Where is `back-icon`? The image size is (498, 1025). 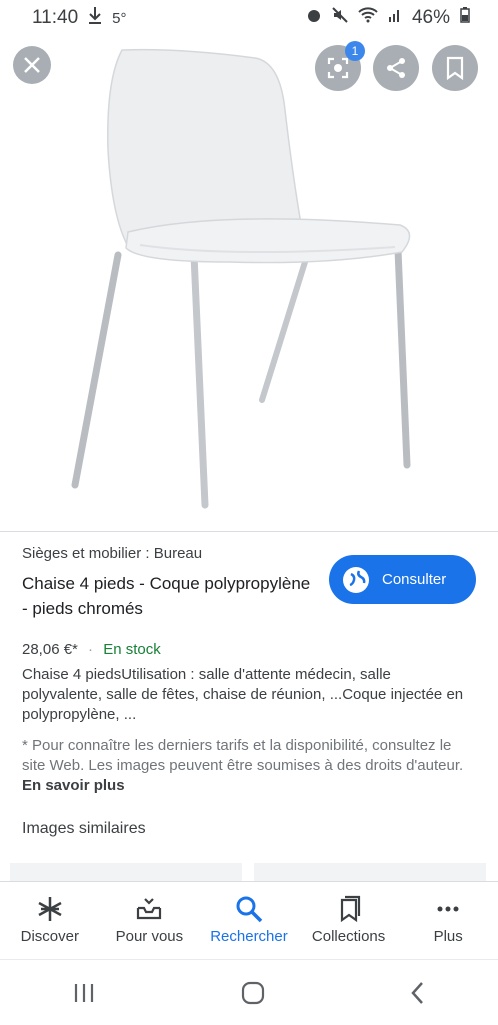 back-icon is located at coordinates (418, 993).